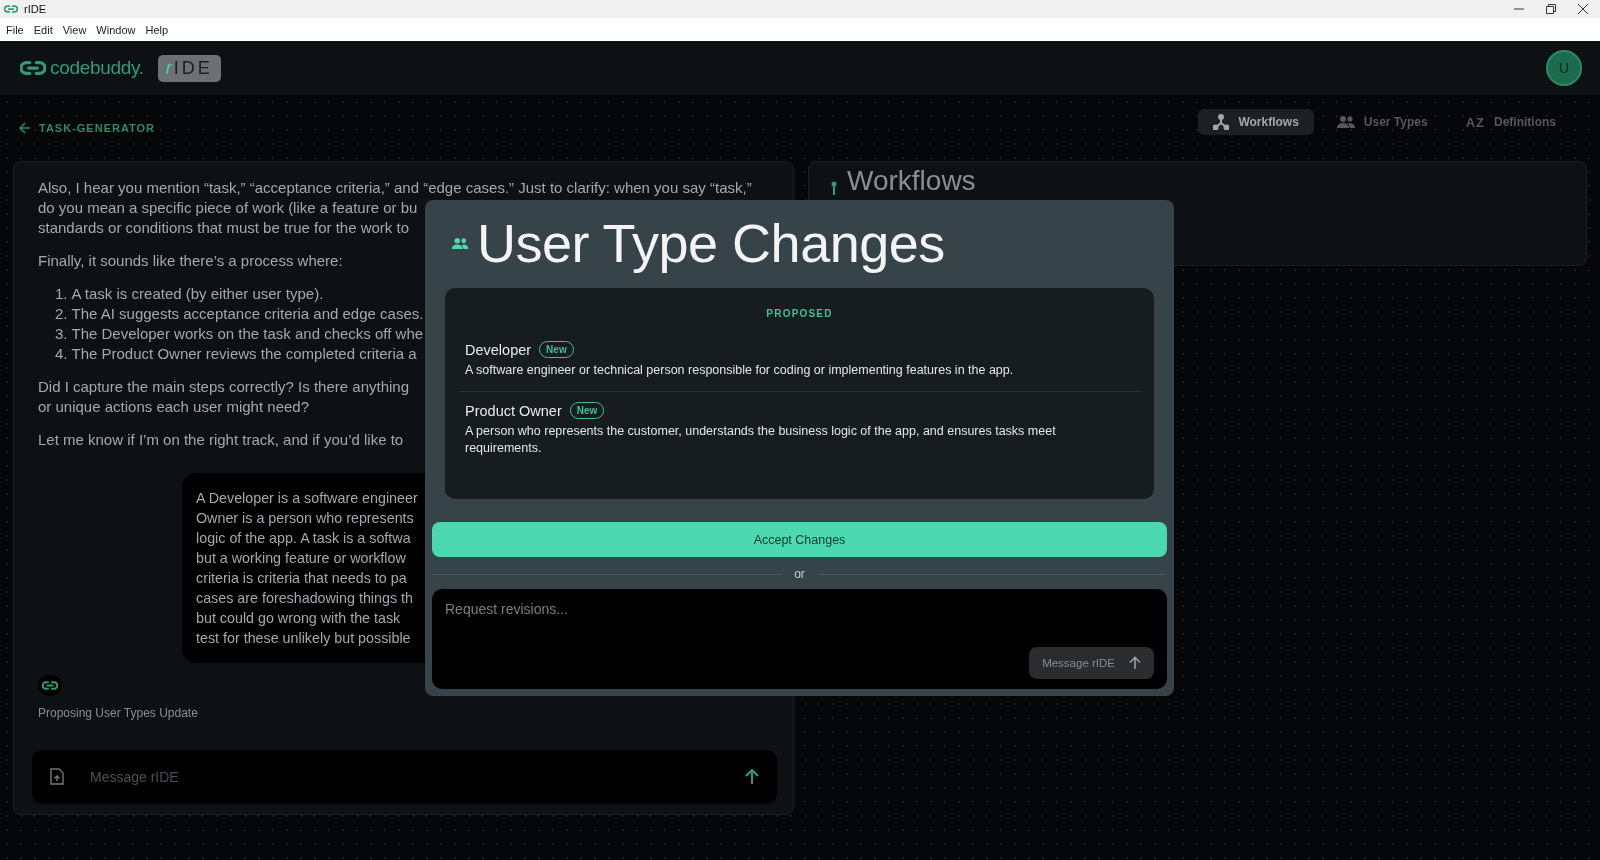  Describe the element at coordinates (43, 29) in the screenshot. I see `menu-item: Edit` at that location.